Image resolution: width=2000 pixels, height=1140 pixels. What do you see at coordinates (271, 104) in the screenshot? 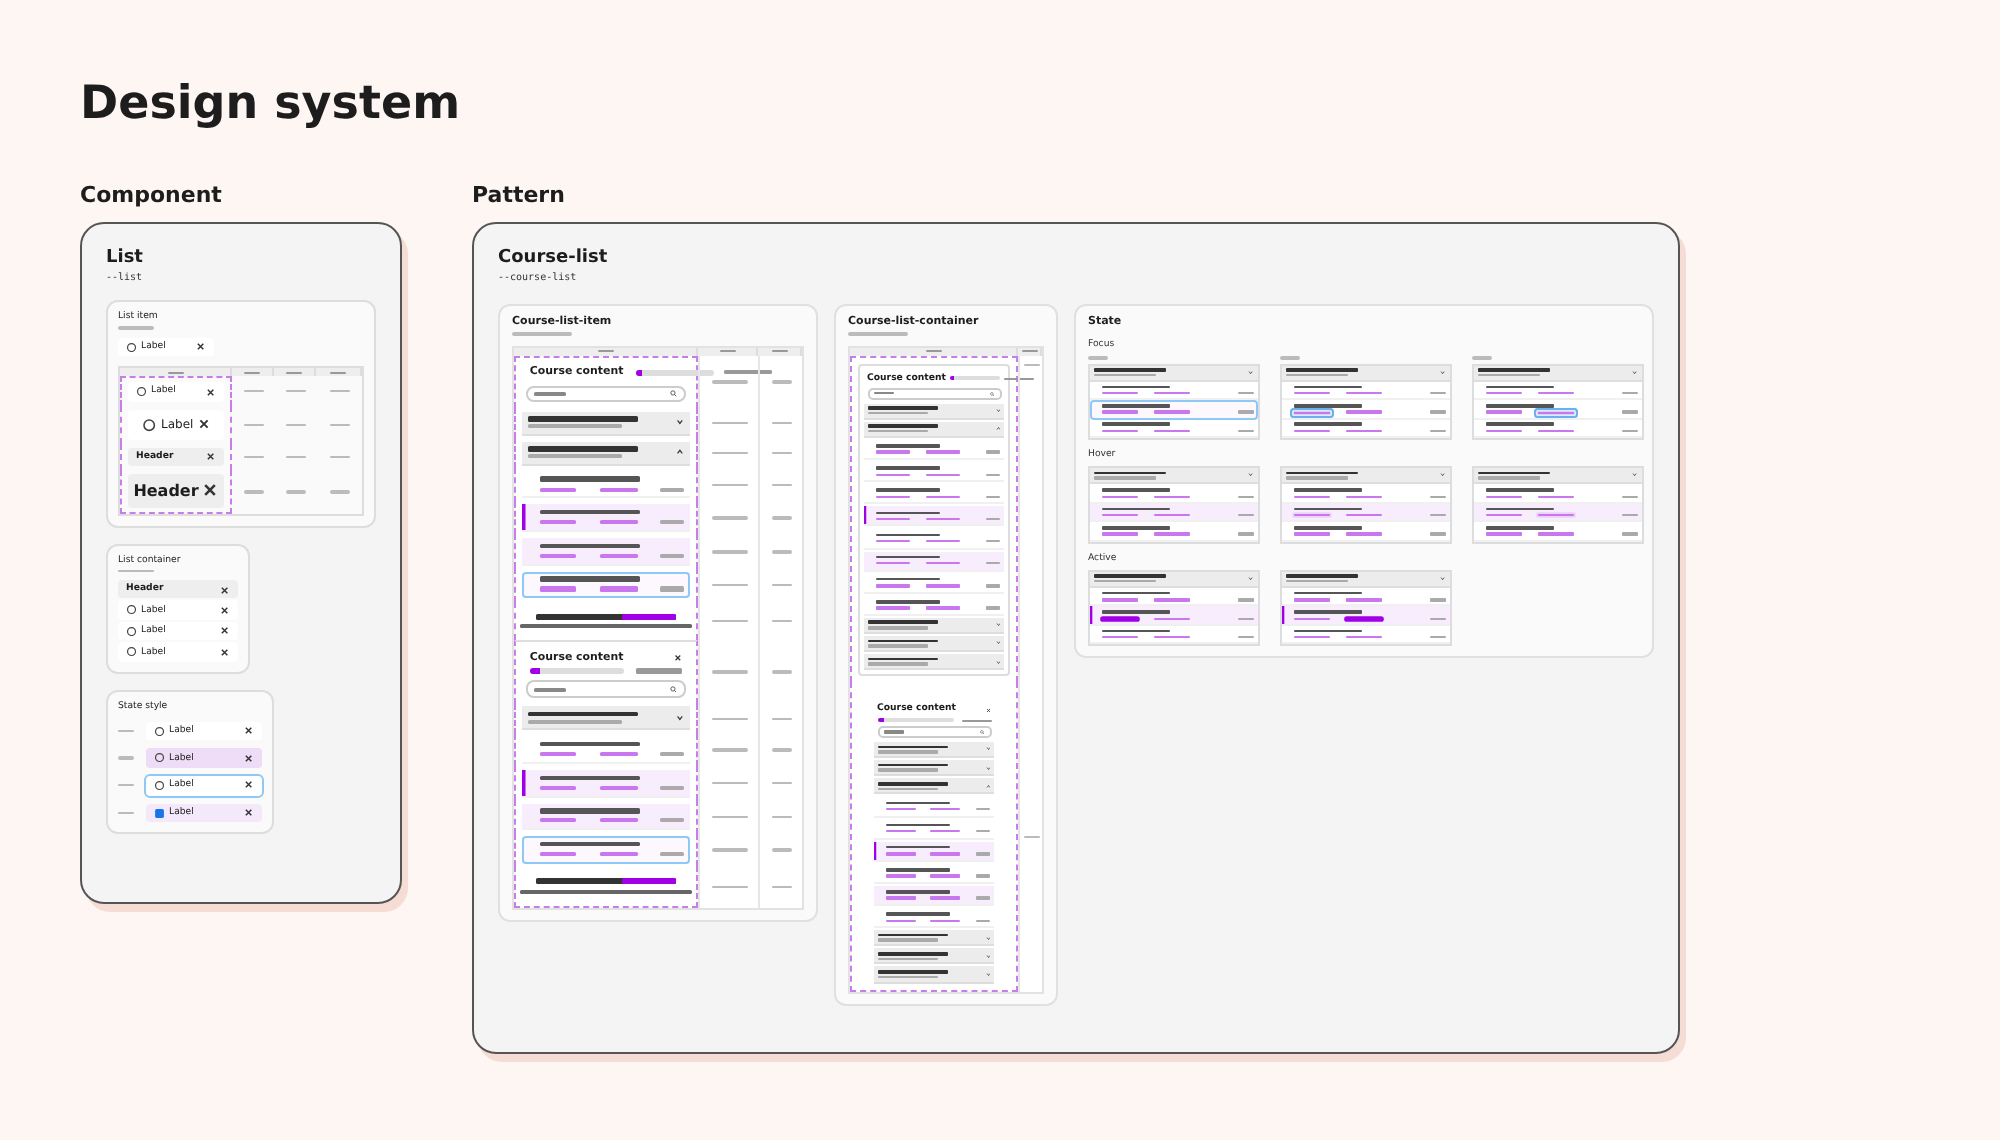
I see `page-title: Design system` at bounding box center [271, 104].